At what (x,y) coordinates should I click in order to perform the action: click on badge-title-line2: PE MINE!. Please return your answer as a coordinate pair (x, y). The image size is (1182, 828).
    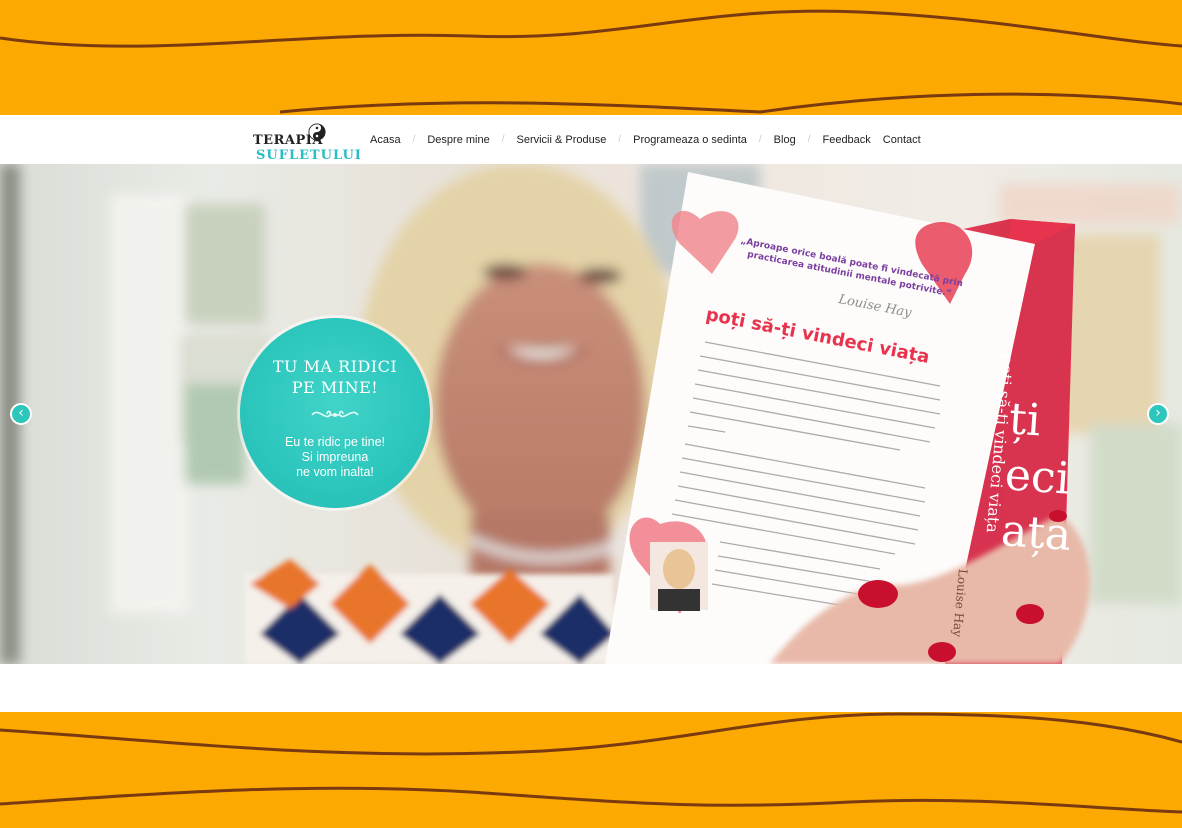
    Looking at the image, I should click on (335, 387).